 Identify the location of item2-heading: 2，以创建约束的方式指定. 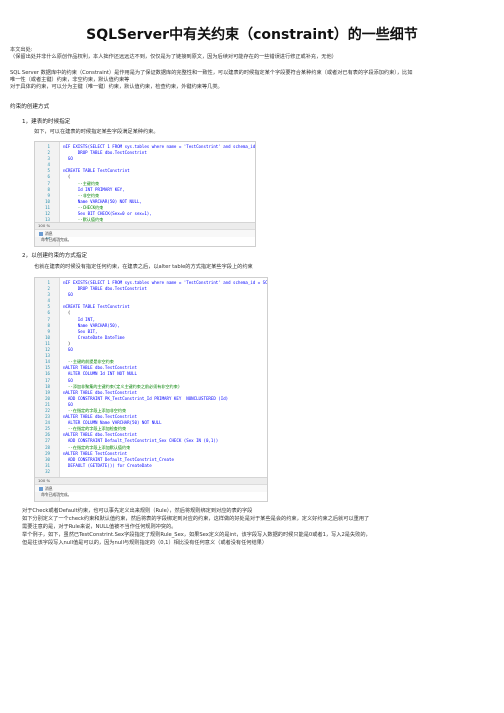
(55, 256).